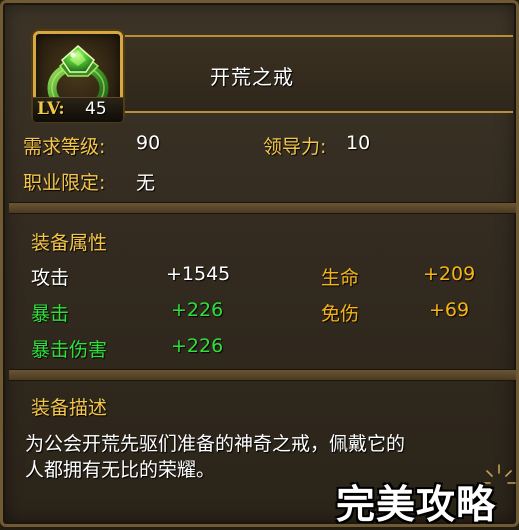 This screenshot has height=530, width=519. What do you see at coordinates (198, 274) in the screenshot?
I see `attack-value: +1545` at bounding box center [198, 274].